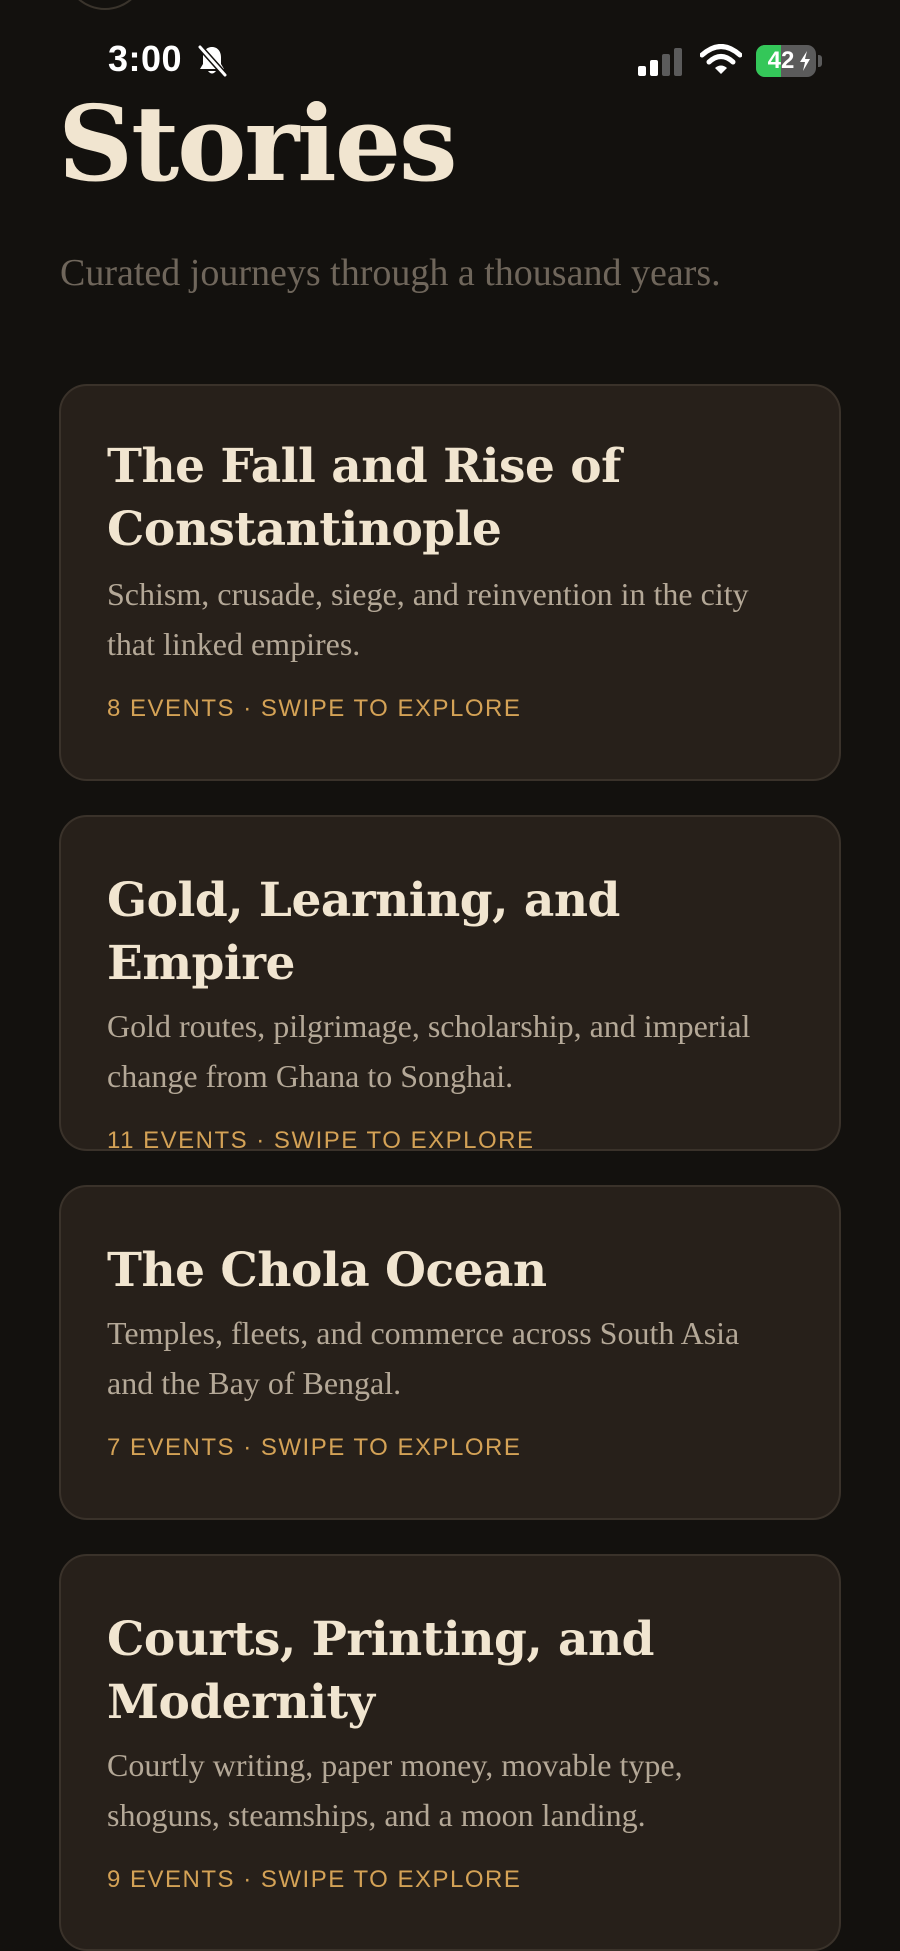  I want to click on story-meta: 8 EVENTS · SWIPE TO EXPLORE, so click(314, 708).